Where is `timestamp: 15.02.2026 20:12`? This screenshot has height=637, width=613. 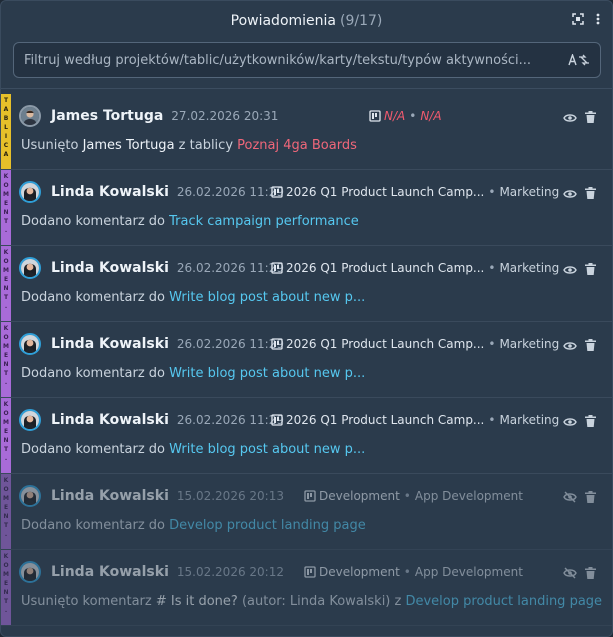 timestamp: 15.02.2026 20:12 is located at coordinates (230, 572).